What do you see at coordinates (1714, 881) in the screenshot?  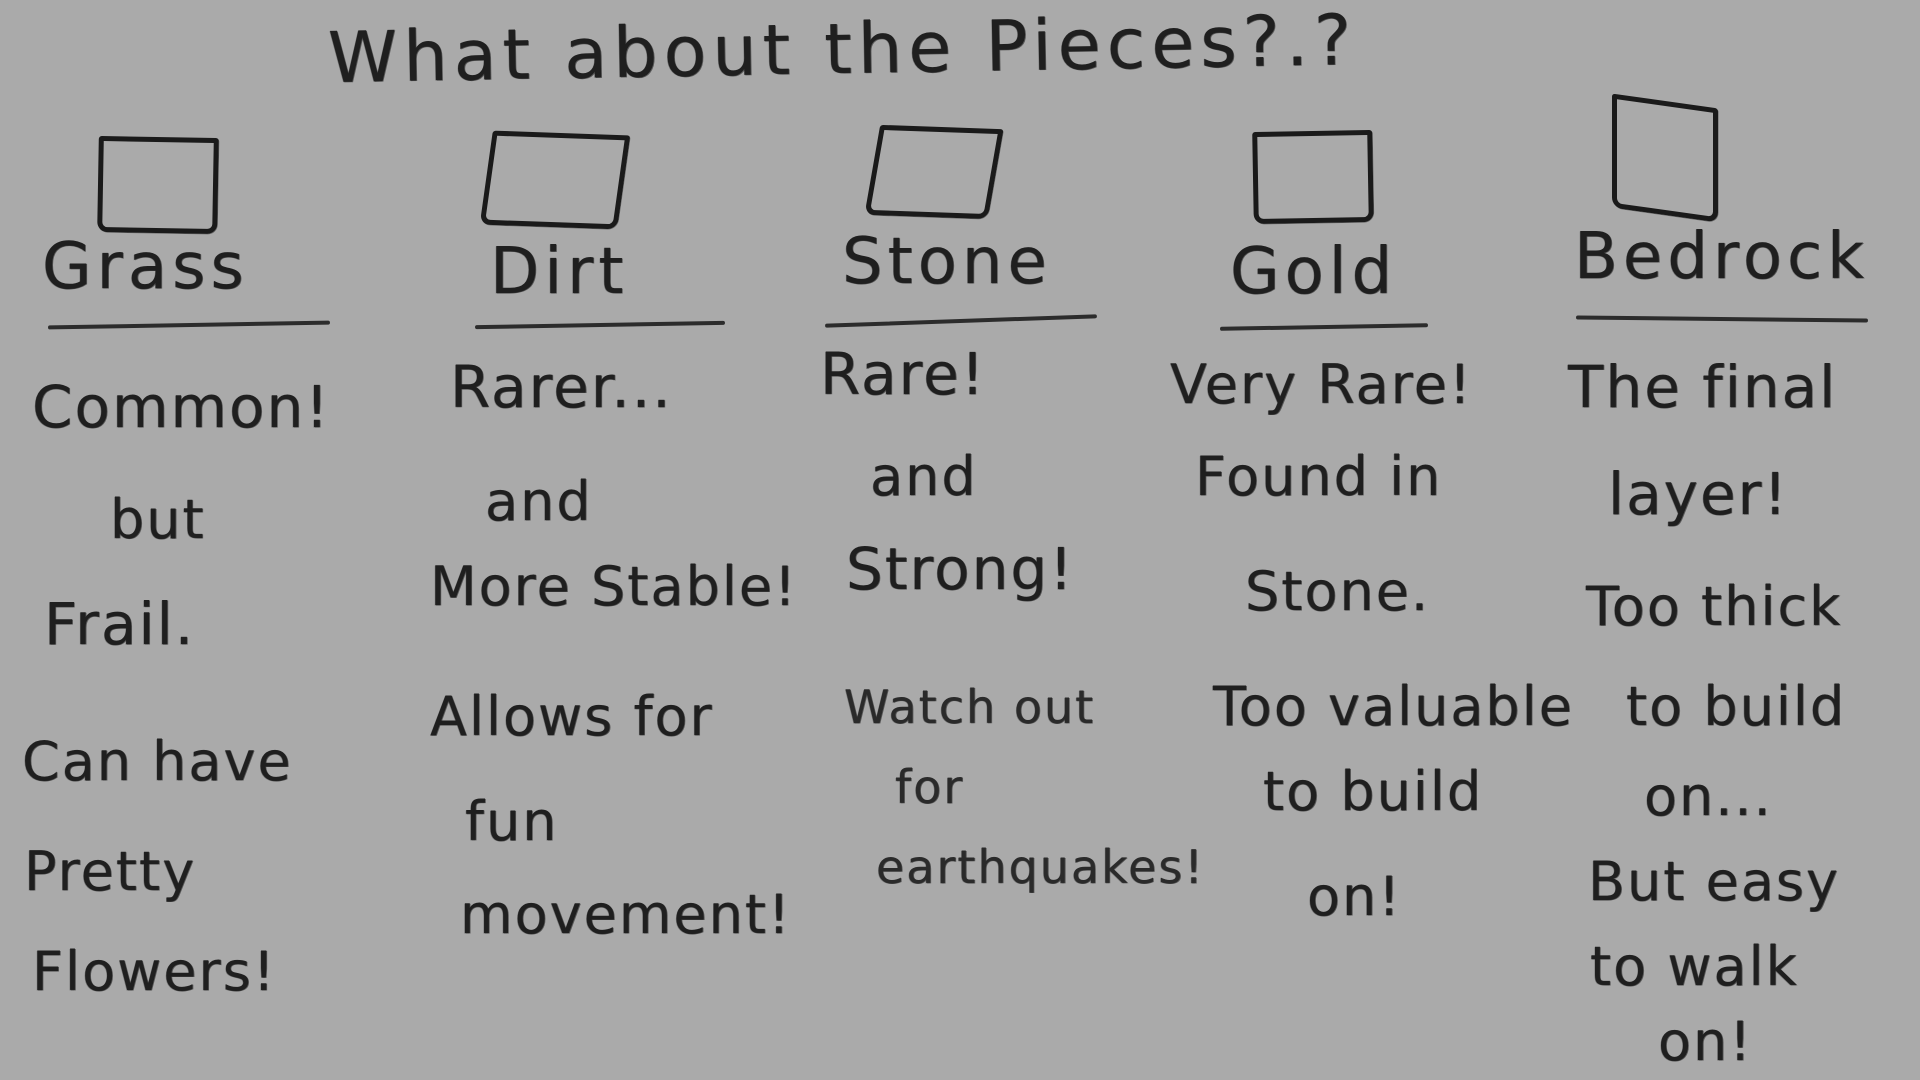 I see `piece-description-line: But easy` at bounding box center [1714, 881].